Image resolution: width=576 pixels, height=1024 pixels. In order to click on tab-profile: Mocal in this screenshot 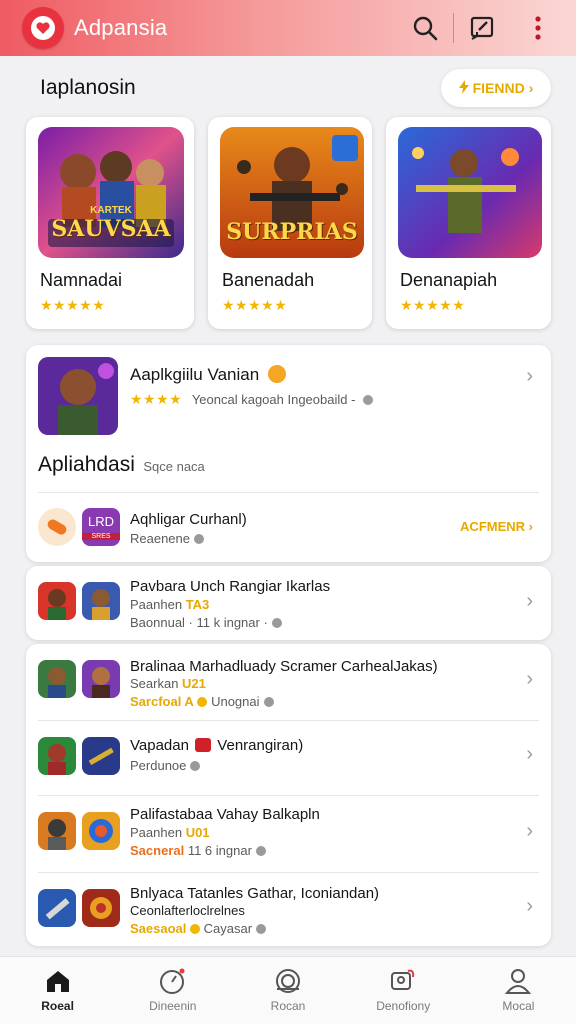, I will do `click(518, 990)`.